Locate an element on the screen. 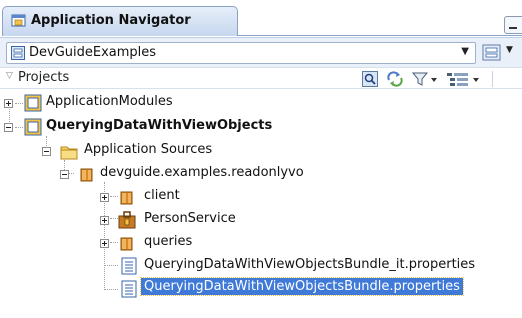 The width and height of the screenshot is (522, 318). tree-node-package-readonlyvo: devguide.examples.readonlyvo is located at coordinates (160, 174).